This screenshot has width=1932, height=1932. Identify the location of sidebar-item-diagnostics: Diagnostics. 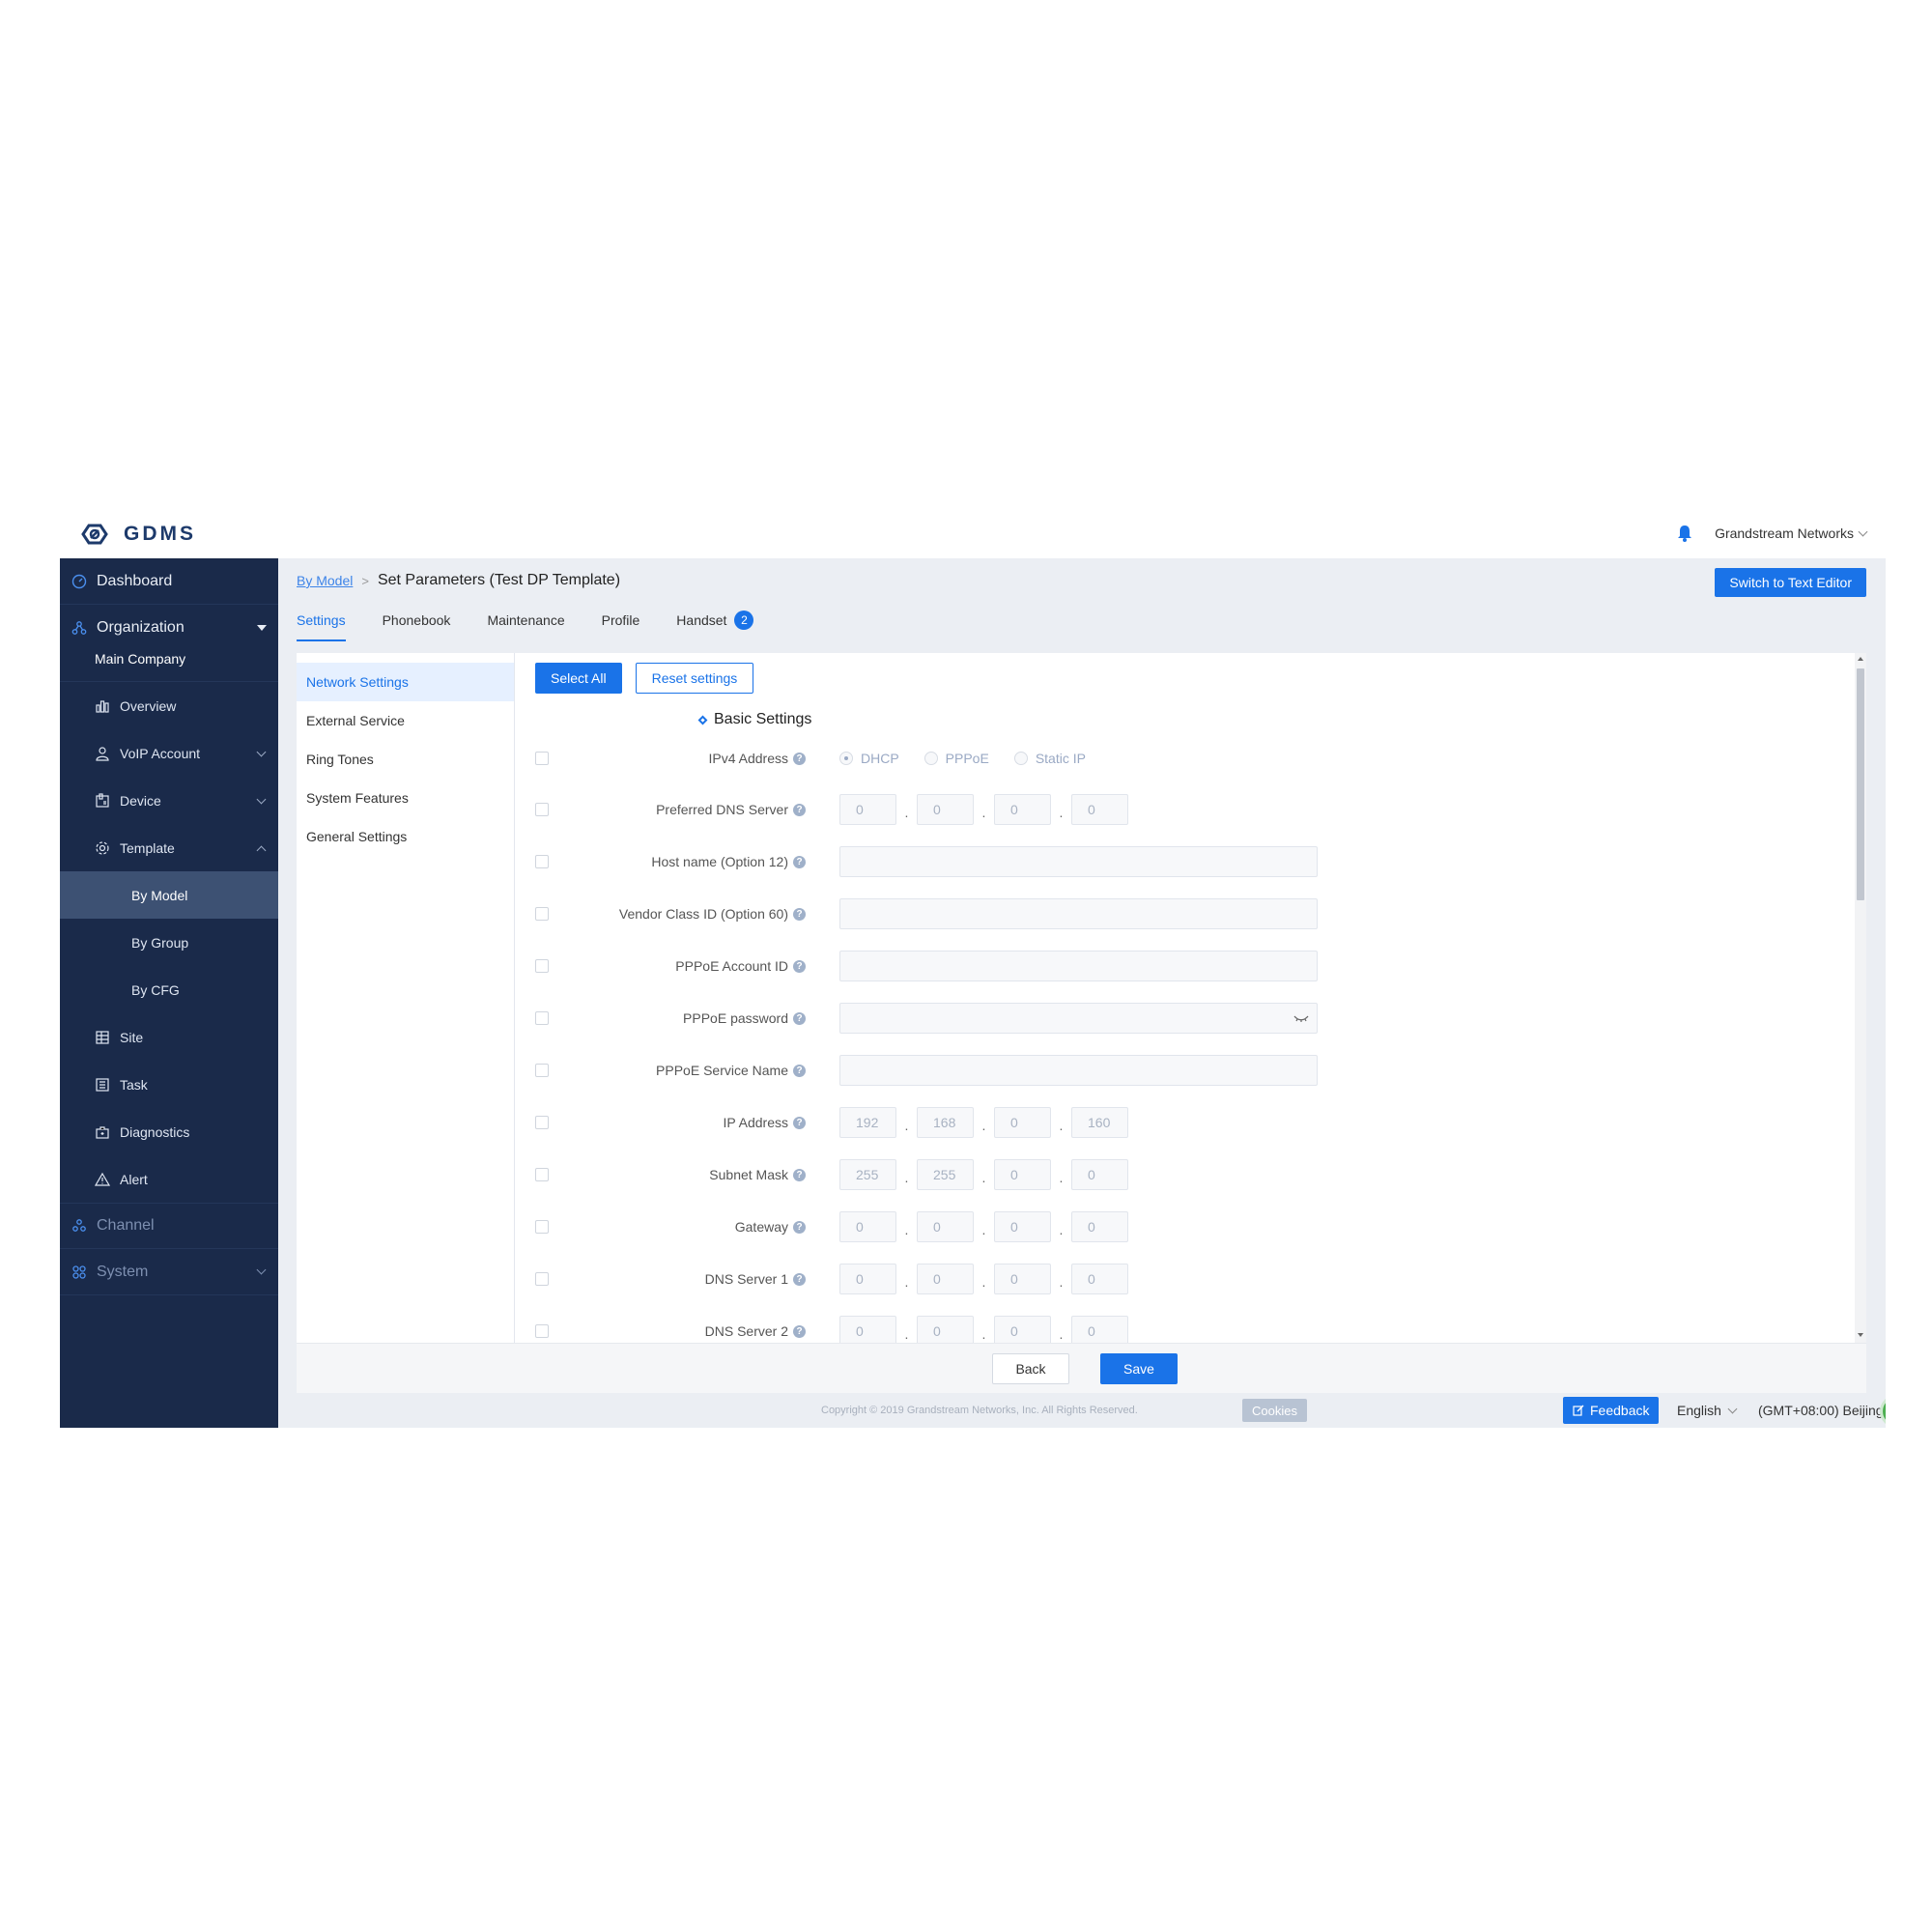
(169, 1131).